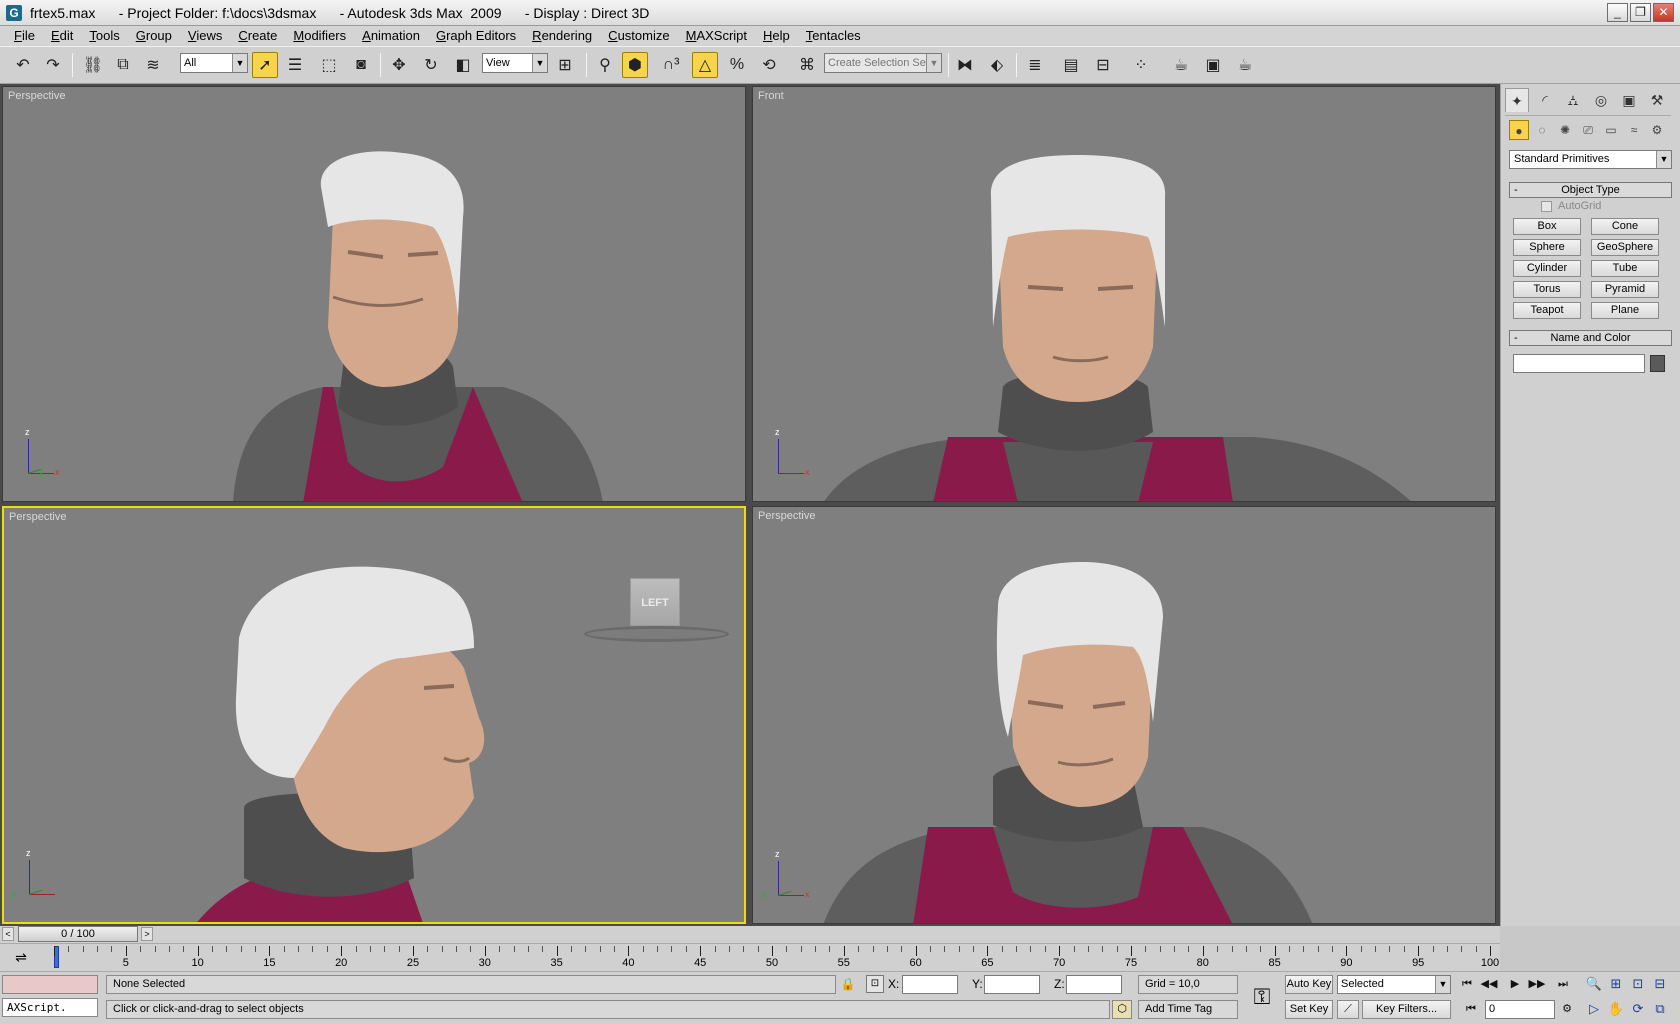  Describe the element at coordinates (1573, 100) in the screenshot. I see `hierarchy-tab-icon: ⛼` at that location.